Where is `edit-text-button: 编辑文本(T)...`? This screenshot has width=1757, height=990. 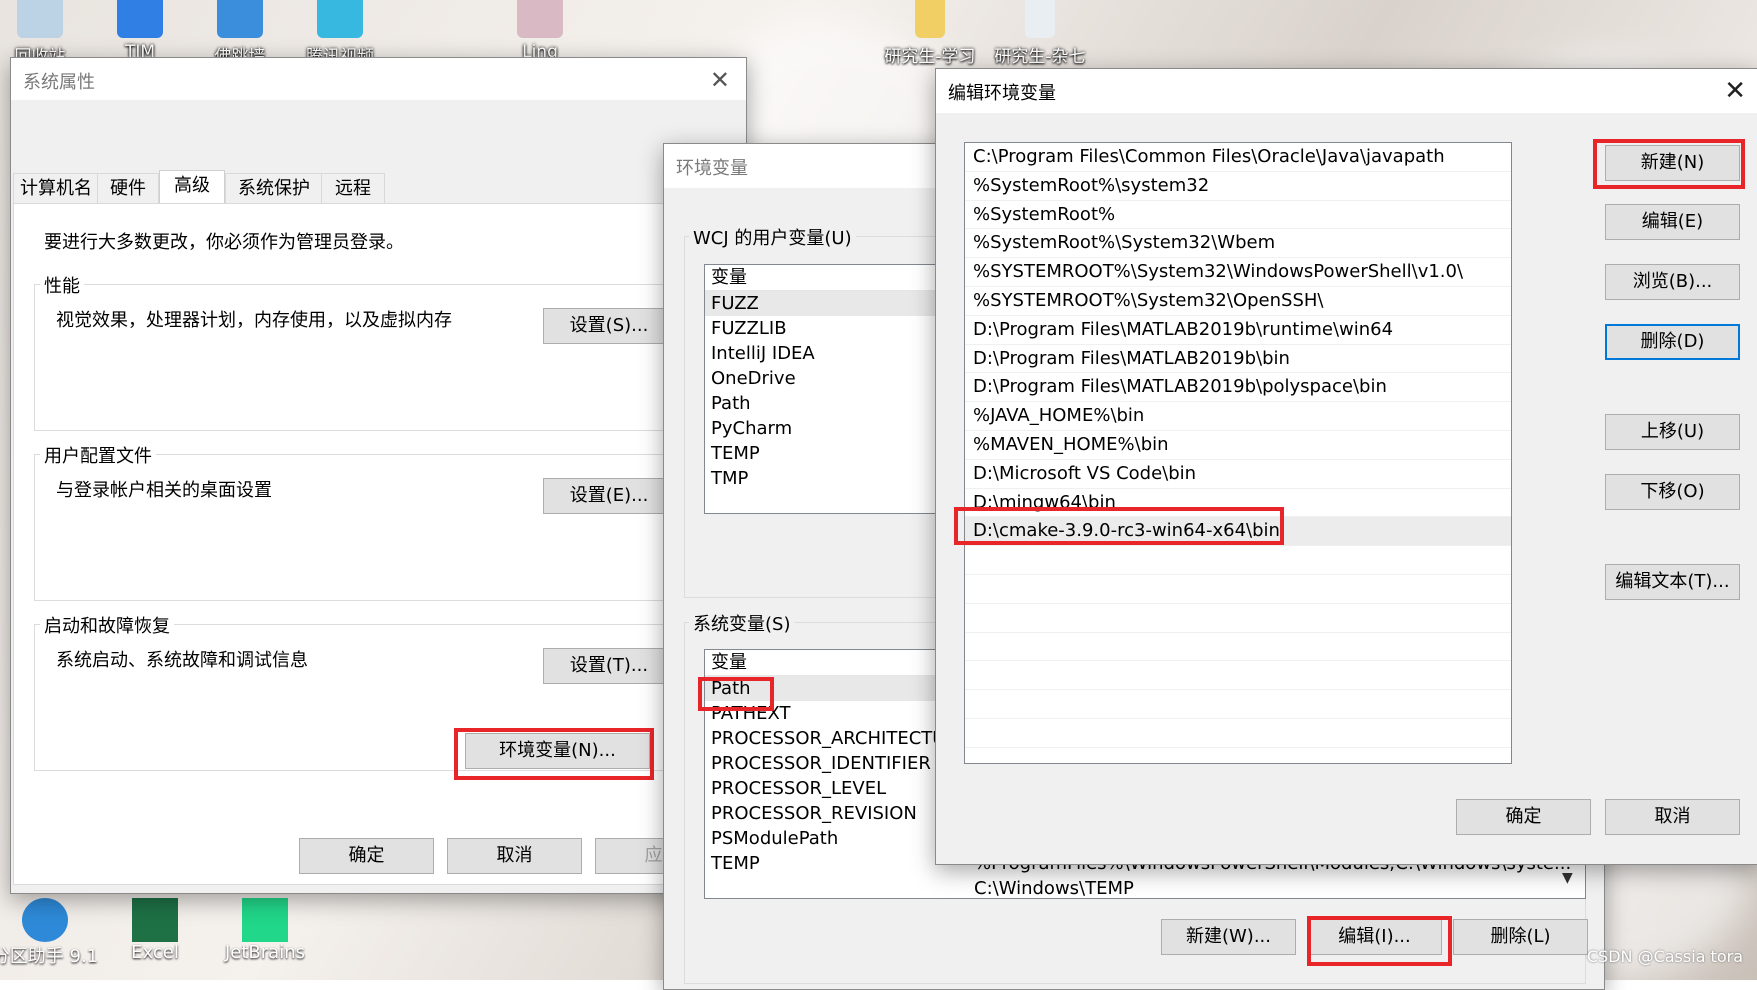 edit-text-button: 编辑文本(T)... is located at coordinates (1672, 582).